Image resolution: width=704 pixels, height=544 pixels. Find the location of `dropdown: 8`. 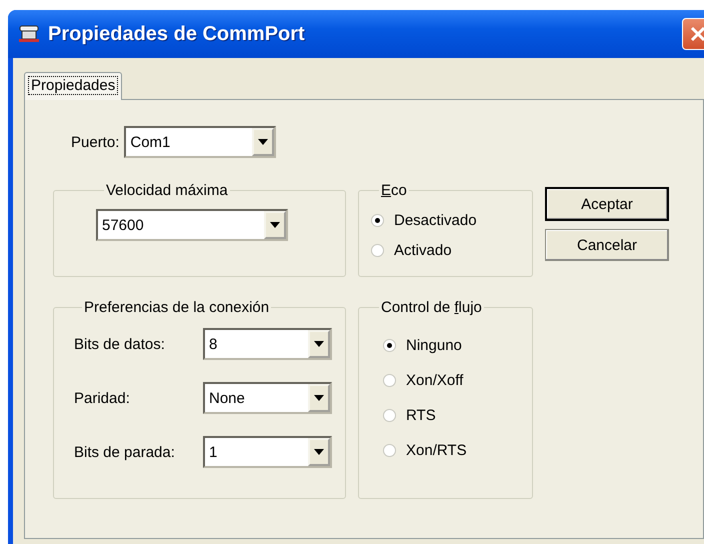

dropdown: 8 is located at coordinates (267, 344).